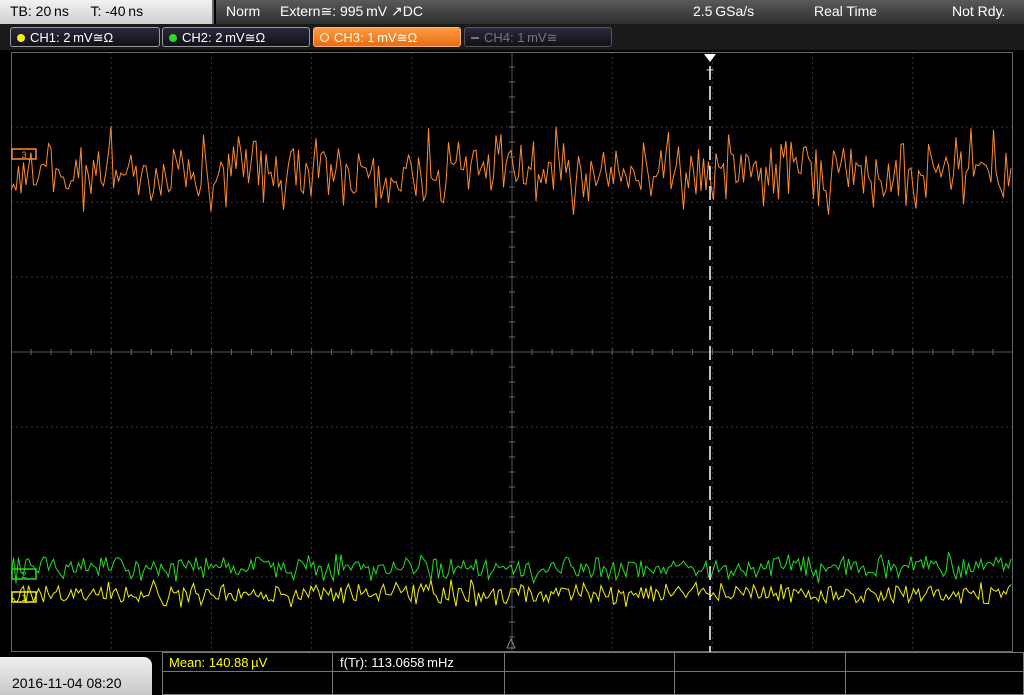 This screenshot has height=695, width=1024. What do you see at coordinates (116, 11) in the screenshot?
I see `trigger-offset-value: T: -40 ns` at bounding box center [116, 11].